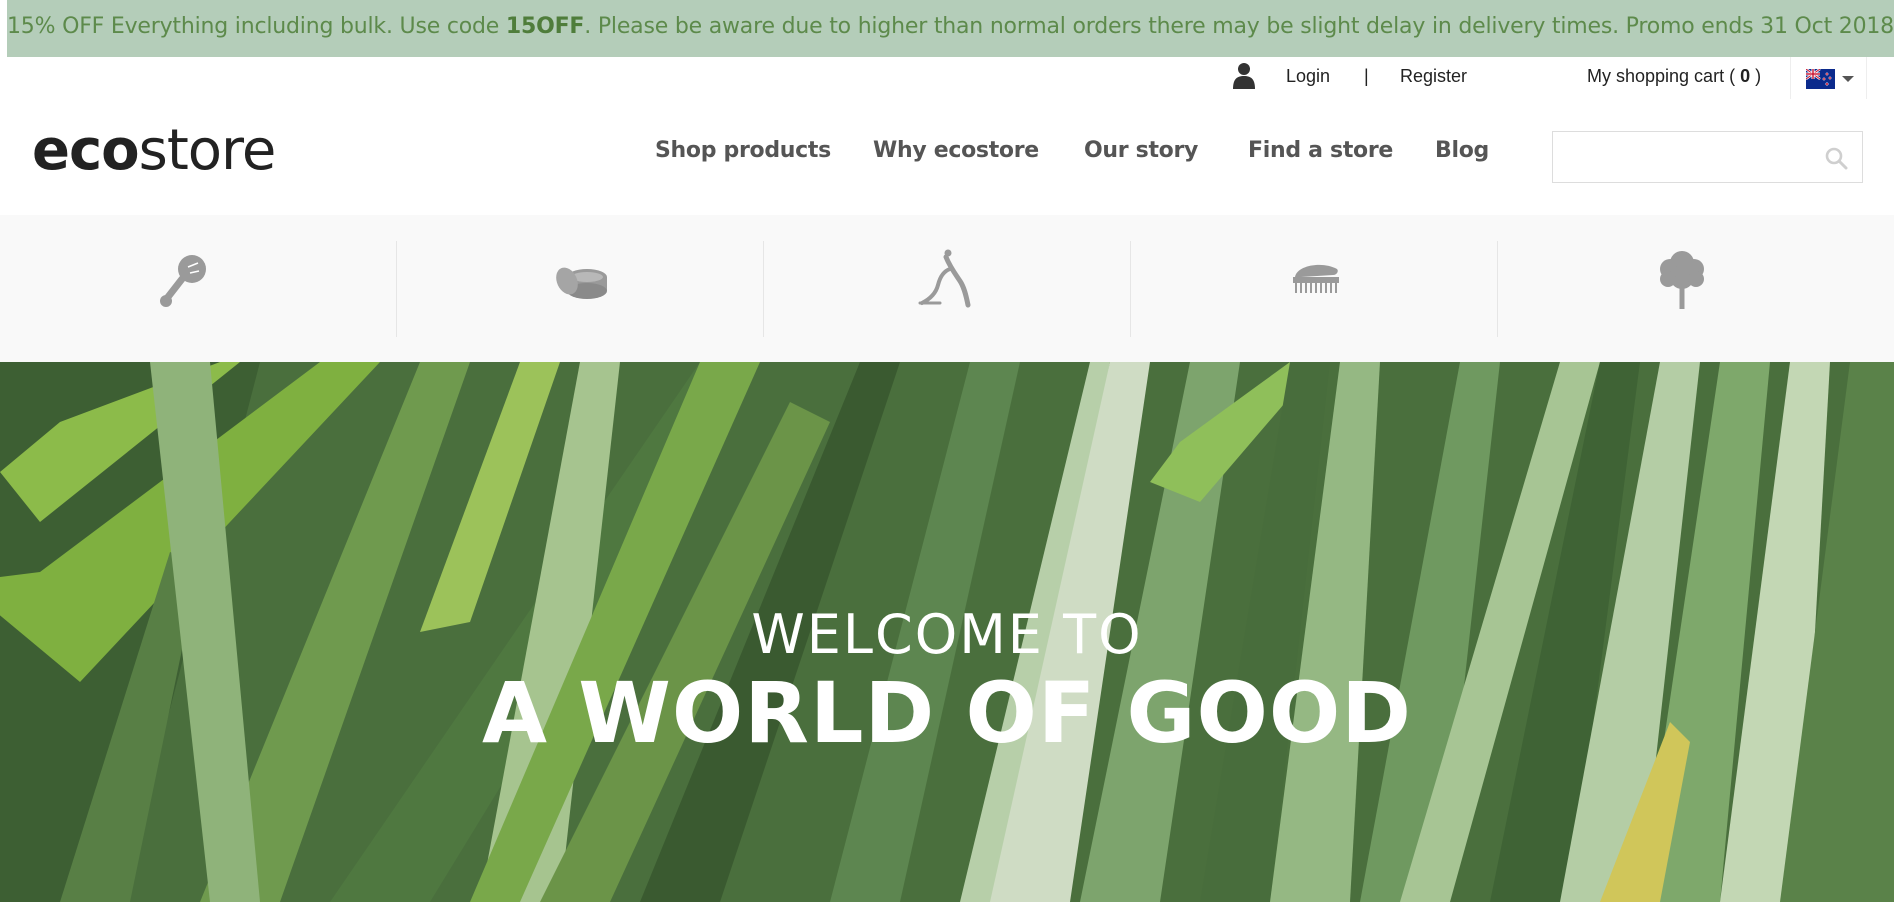  I want to click on yoga-pose-icon, so click(944, 278).